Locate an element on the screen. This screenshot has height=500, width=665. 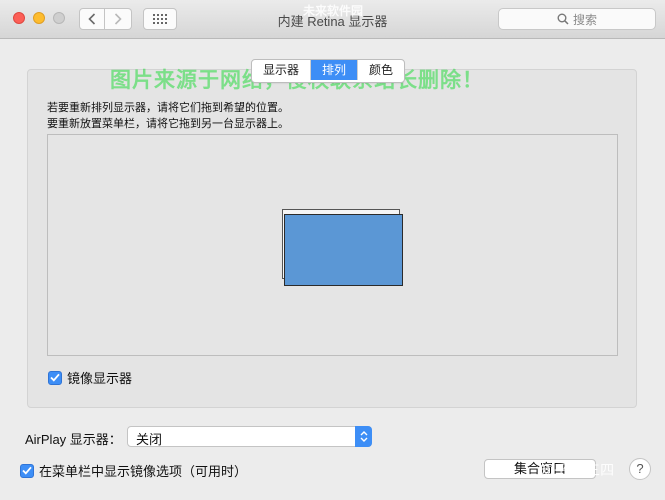
help-button: ? is located at coordinates (640, 469).